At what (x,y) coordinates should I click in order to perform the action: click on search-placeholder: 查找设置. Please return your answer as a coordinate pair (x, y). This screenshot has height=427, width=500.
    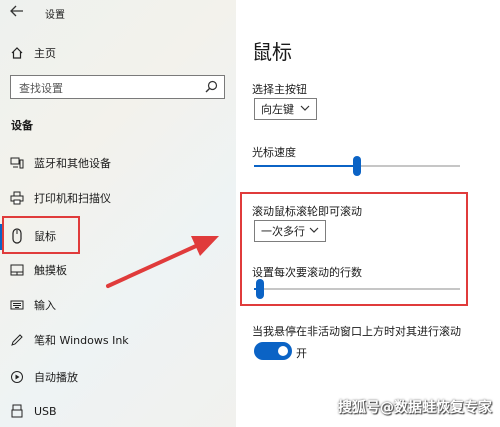
    Looking at the image, I should click on (41, 88).